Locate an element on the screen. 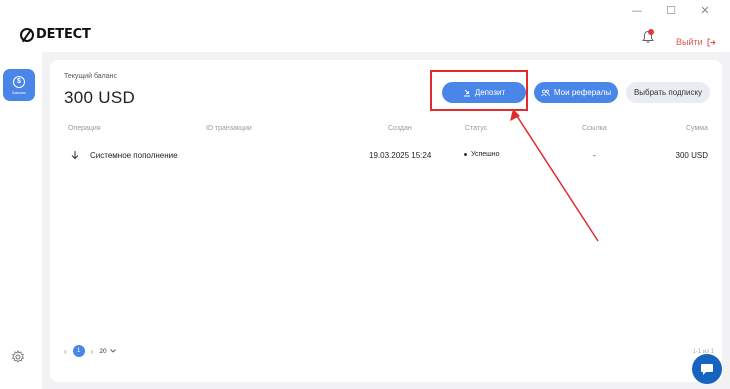 This screenshot has width=730, height=389. pagination: ‹ 1 › 20 is located at coordinates (90, 351).